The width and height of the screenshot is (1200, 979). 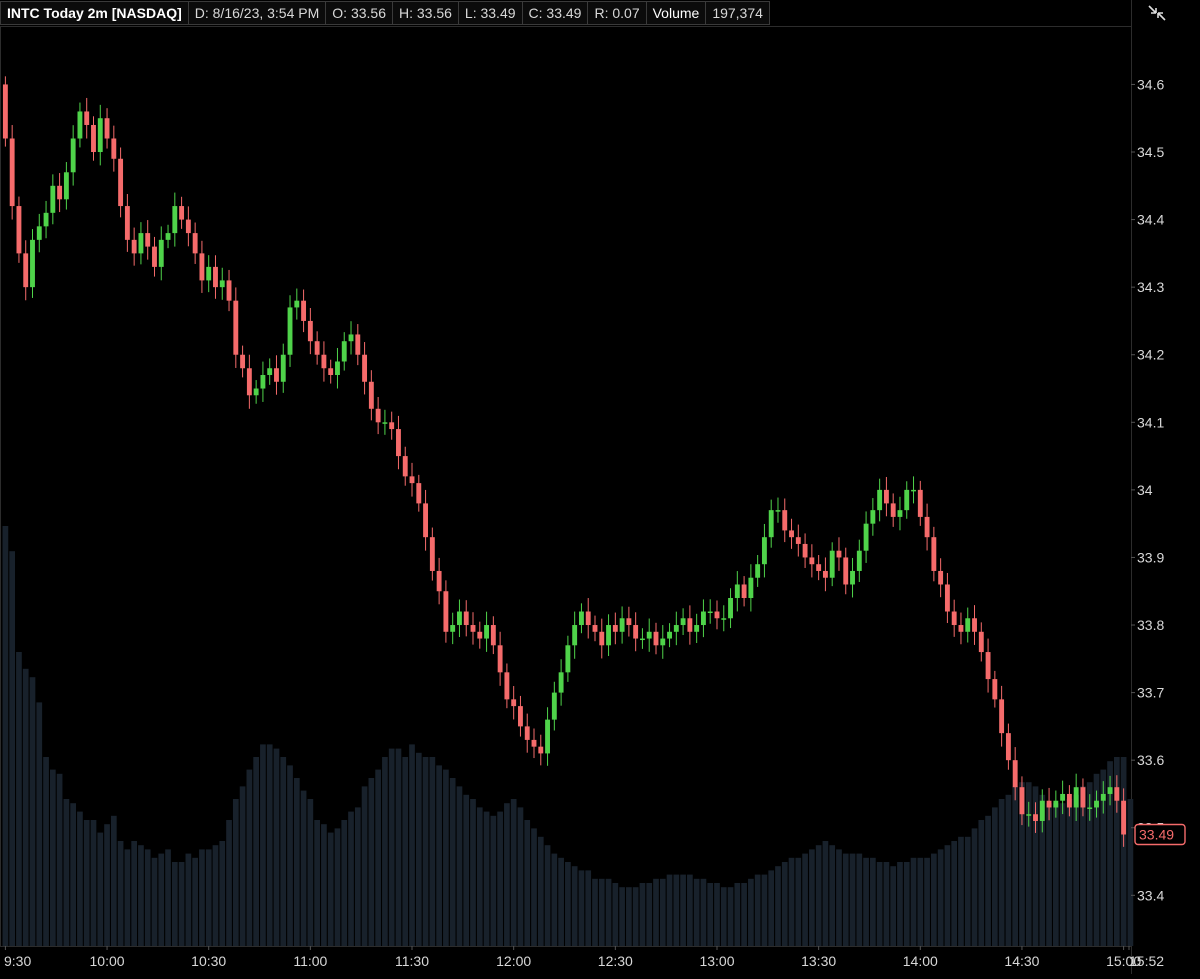 I want to click on y-tick-label: 33.4, so click(x=1150, y=895).